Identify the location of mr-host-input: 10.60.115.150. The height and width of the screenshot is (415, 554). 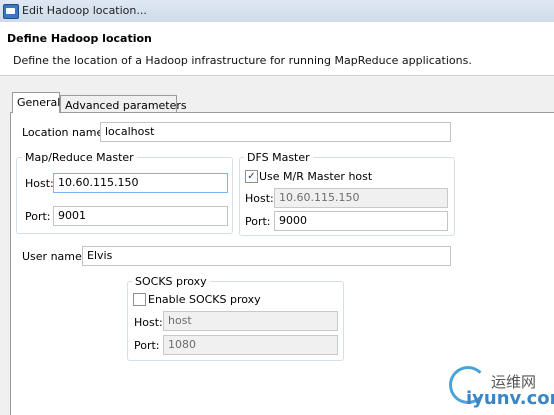
(140, 183).